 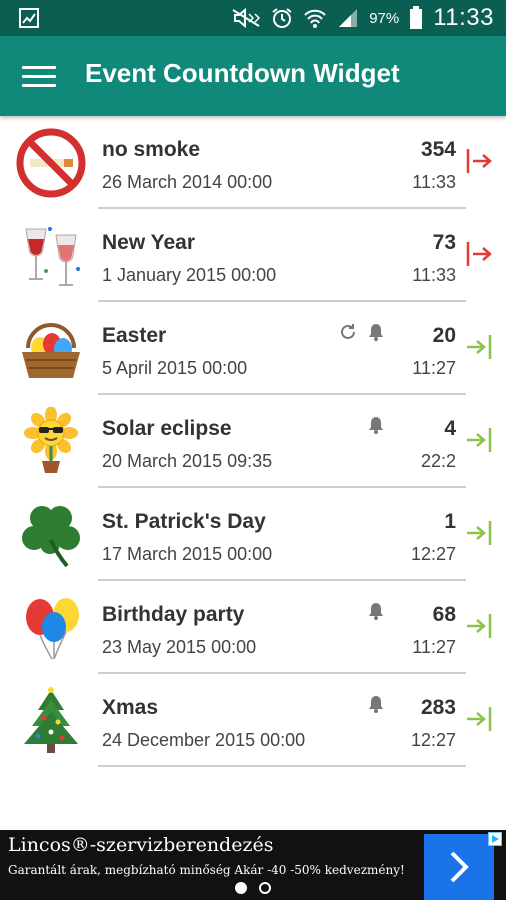 I want to click on event-time: 22:2, so click(x=438, y=461).